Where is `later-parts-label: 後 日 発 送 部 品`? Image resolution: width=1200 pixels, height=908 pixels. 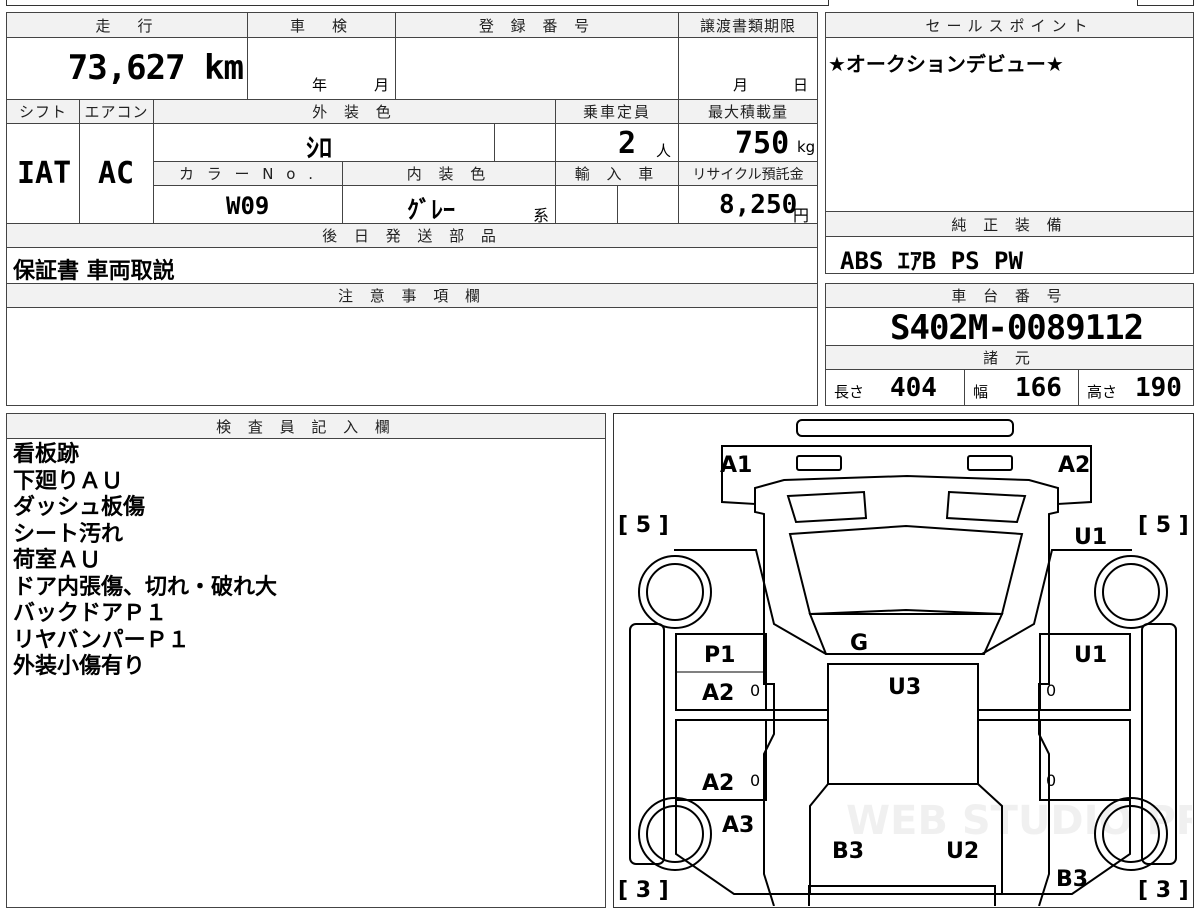
later-parts-label: 後 日 発 送 部 品 is located at coordinates (412, 235).